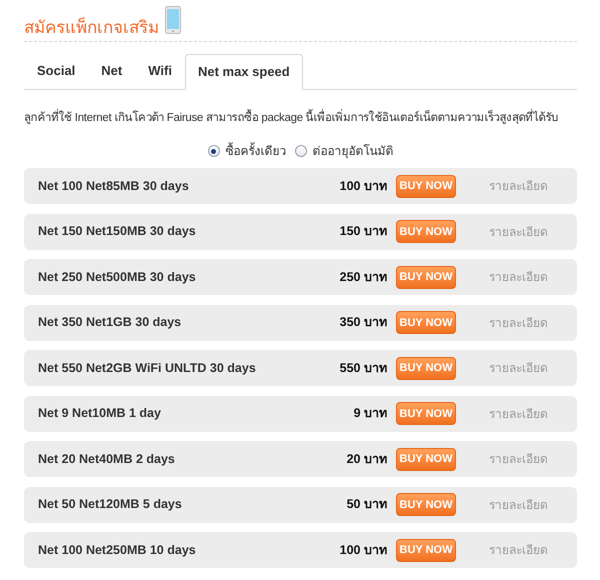 This screenshot has width=600, height=580. I want to click on package-name: Net 350 Net1GB 30 days, so click(110, 323).